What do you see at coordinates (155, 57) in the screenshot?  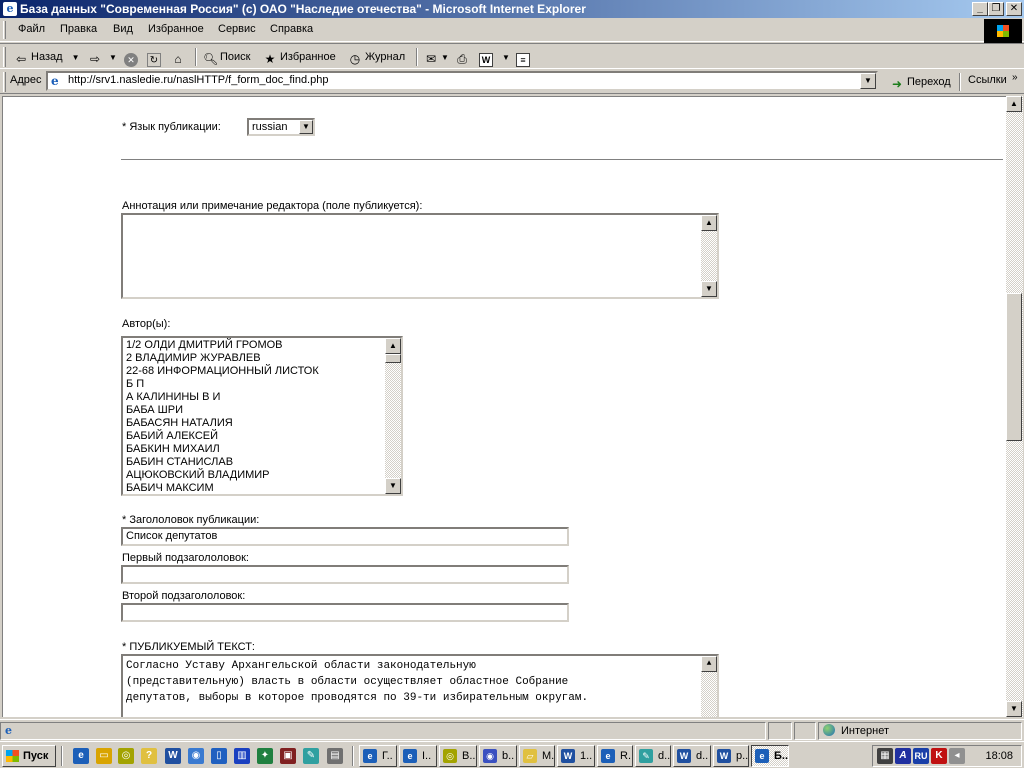 I see `refresh-button: ↻` at bounding box center [155, 57].